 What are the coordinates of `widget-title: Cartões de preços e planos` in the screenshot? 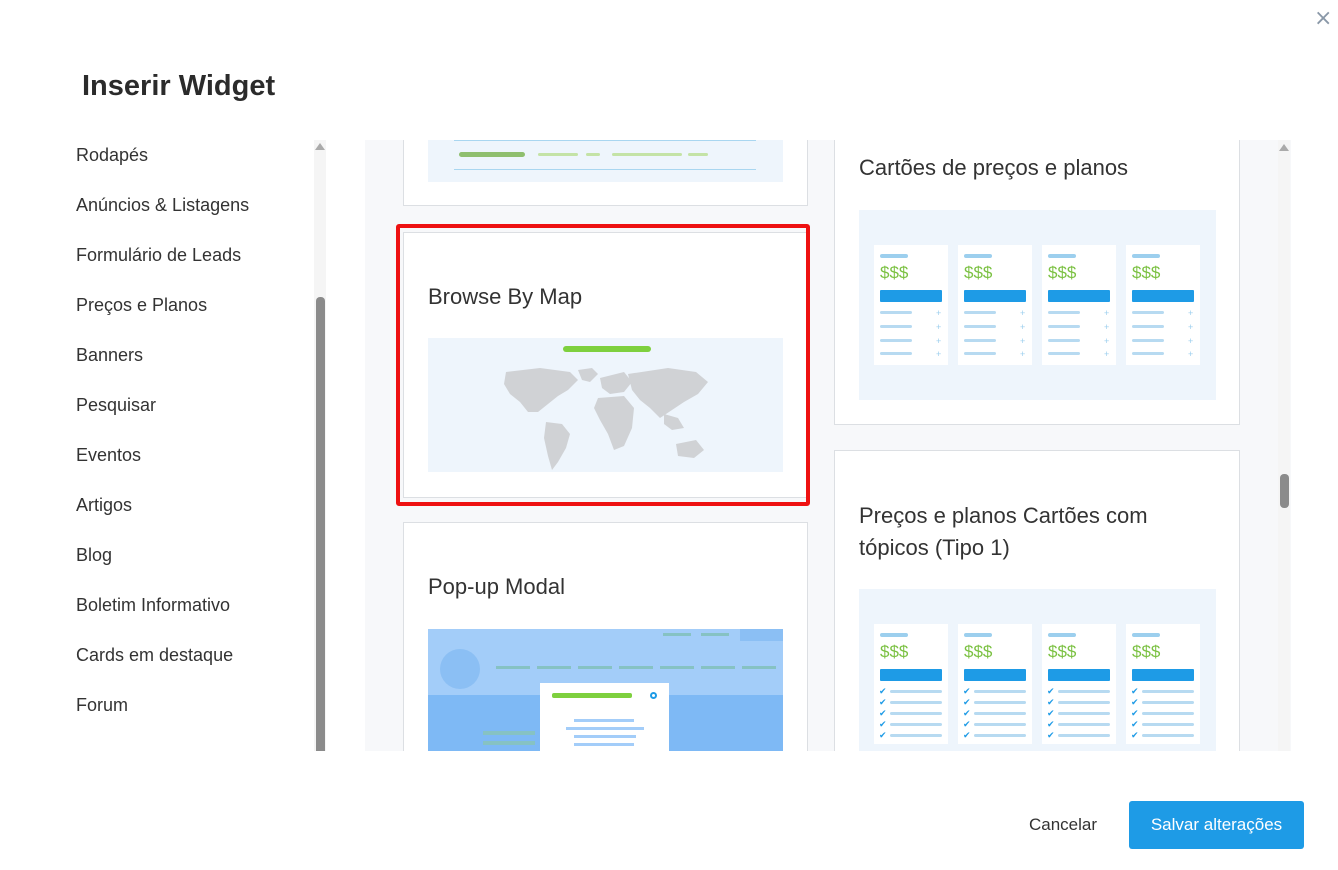 It's located at (994, 167).